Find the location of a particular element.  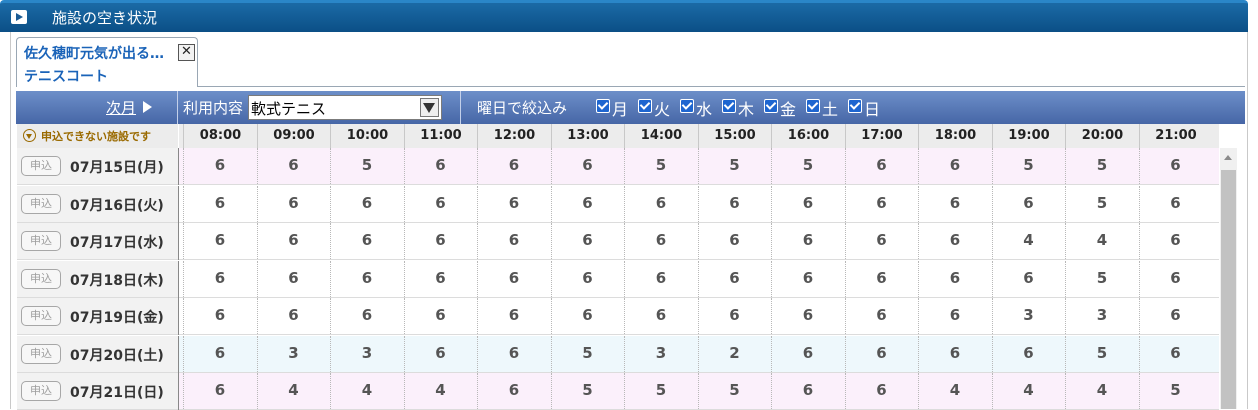

tab-facility: 佐久穂町元気が出る… テニスコート ✕ is located at coordinates (107, 62).